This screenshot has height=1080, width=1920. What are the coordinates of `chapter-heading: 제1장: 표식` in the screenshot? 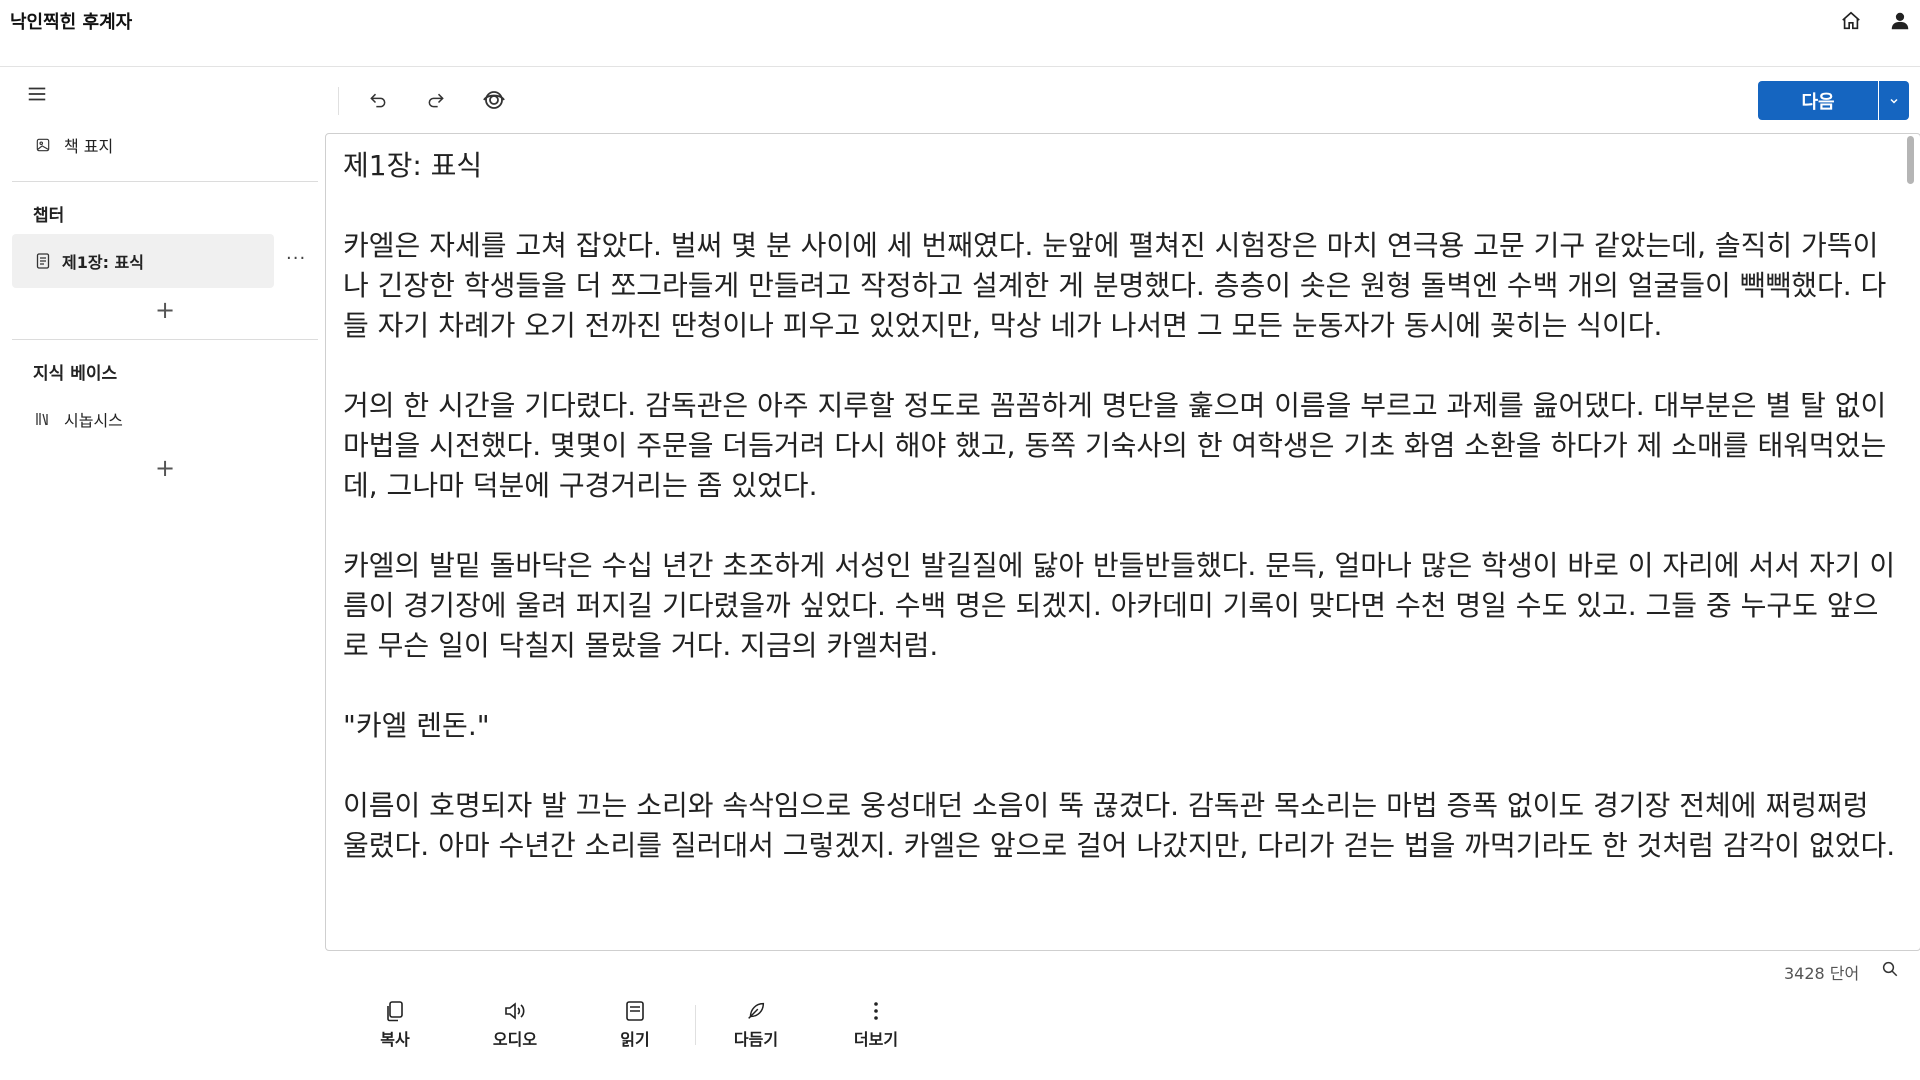 It's located at (413, 165).